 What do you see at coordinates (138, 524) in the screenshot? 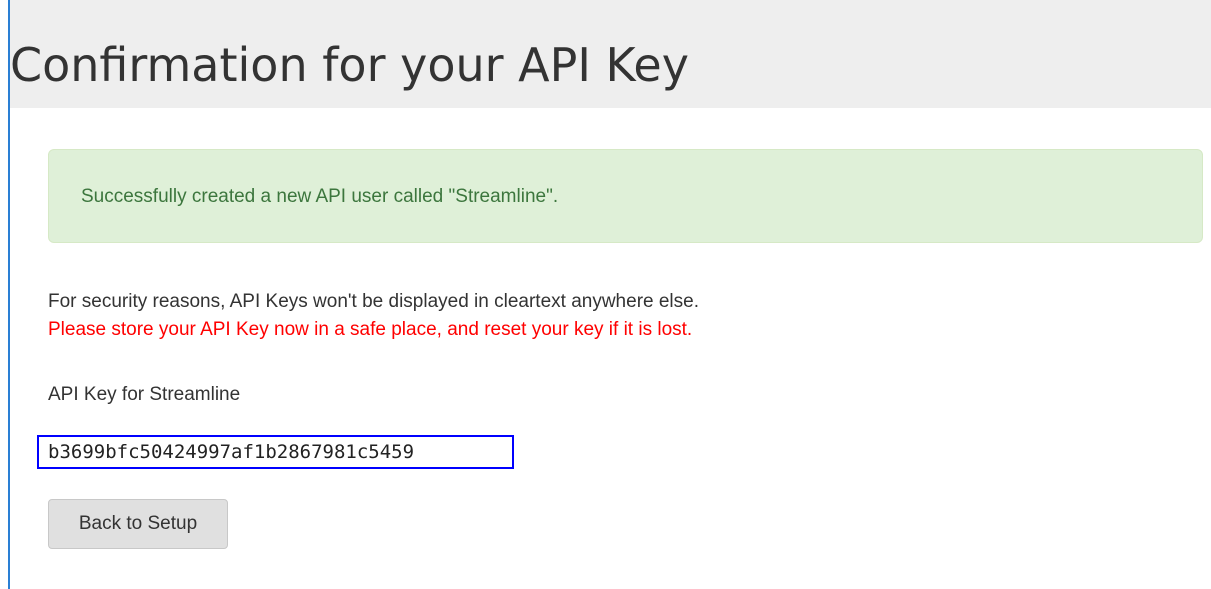
I see `back-to-setup-button: Back to Setup` at bounding box center [138, 524].